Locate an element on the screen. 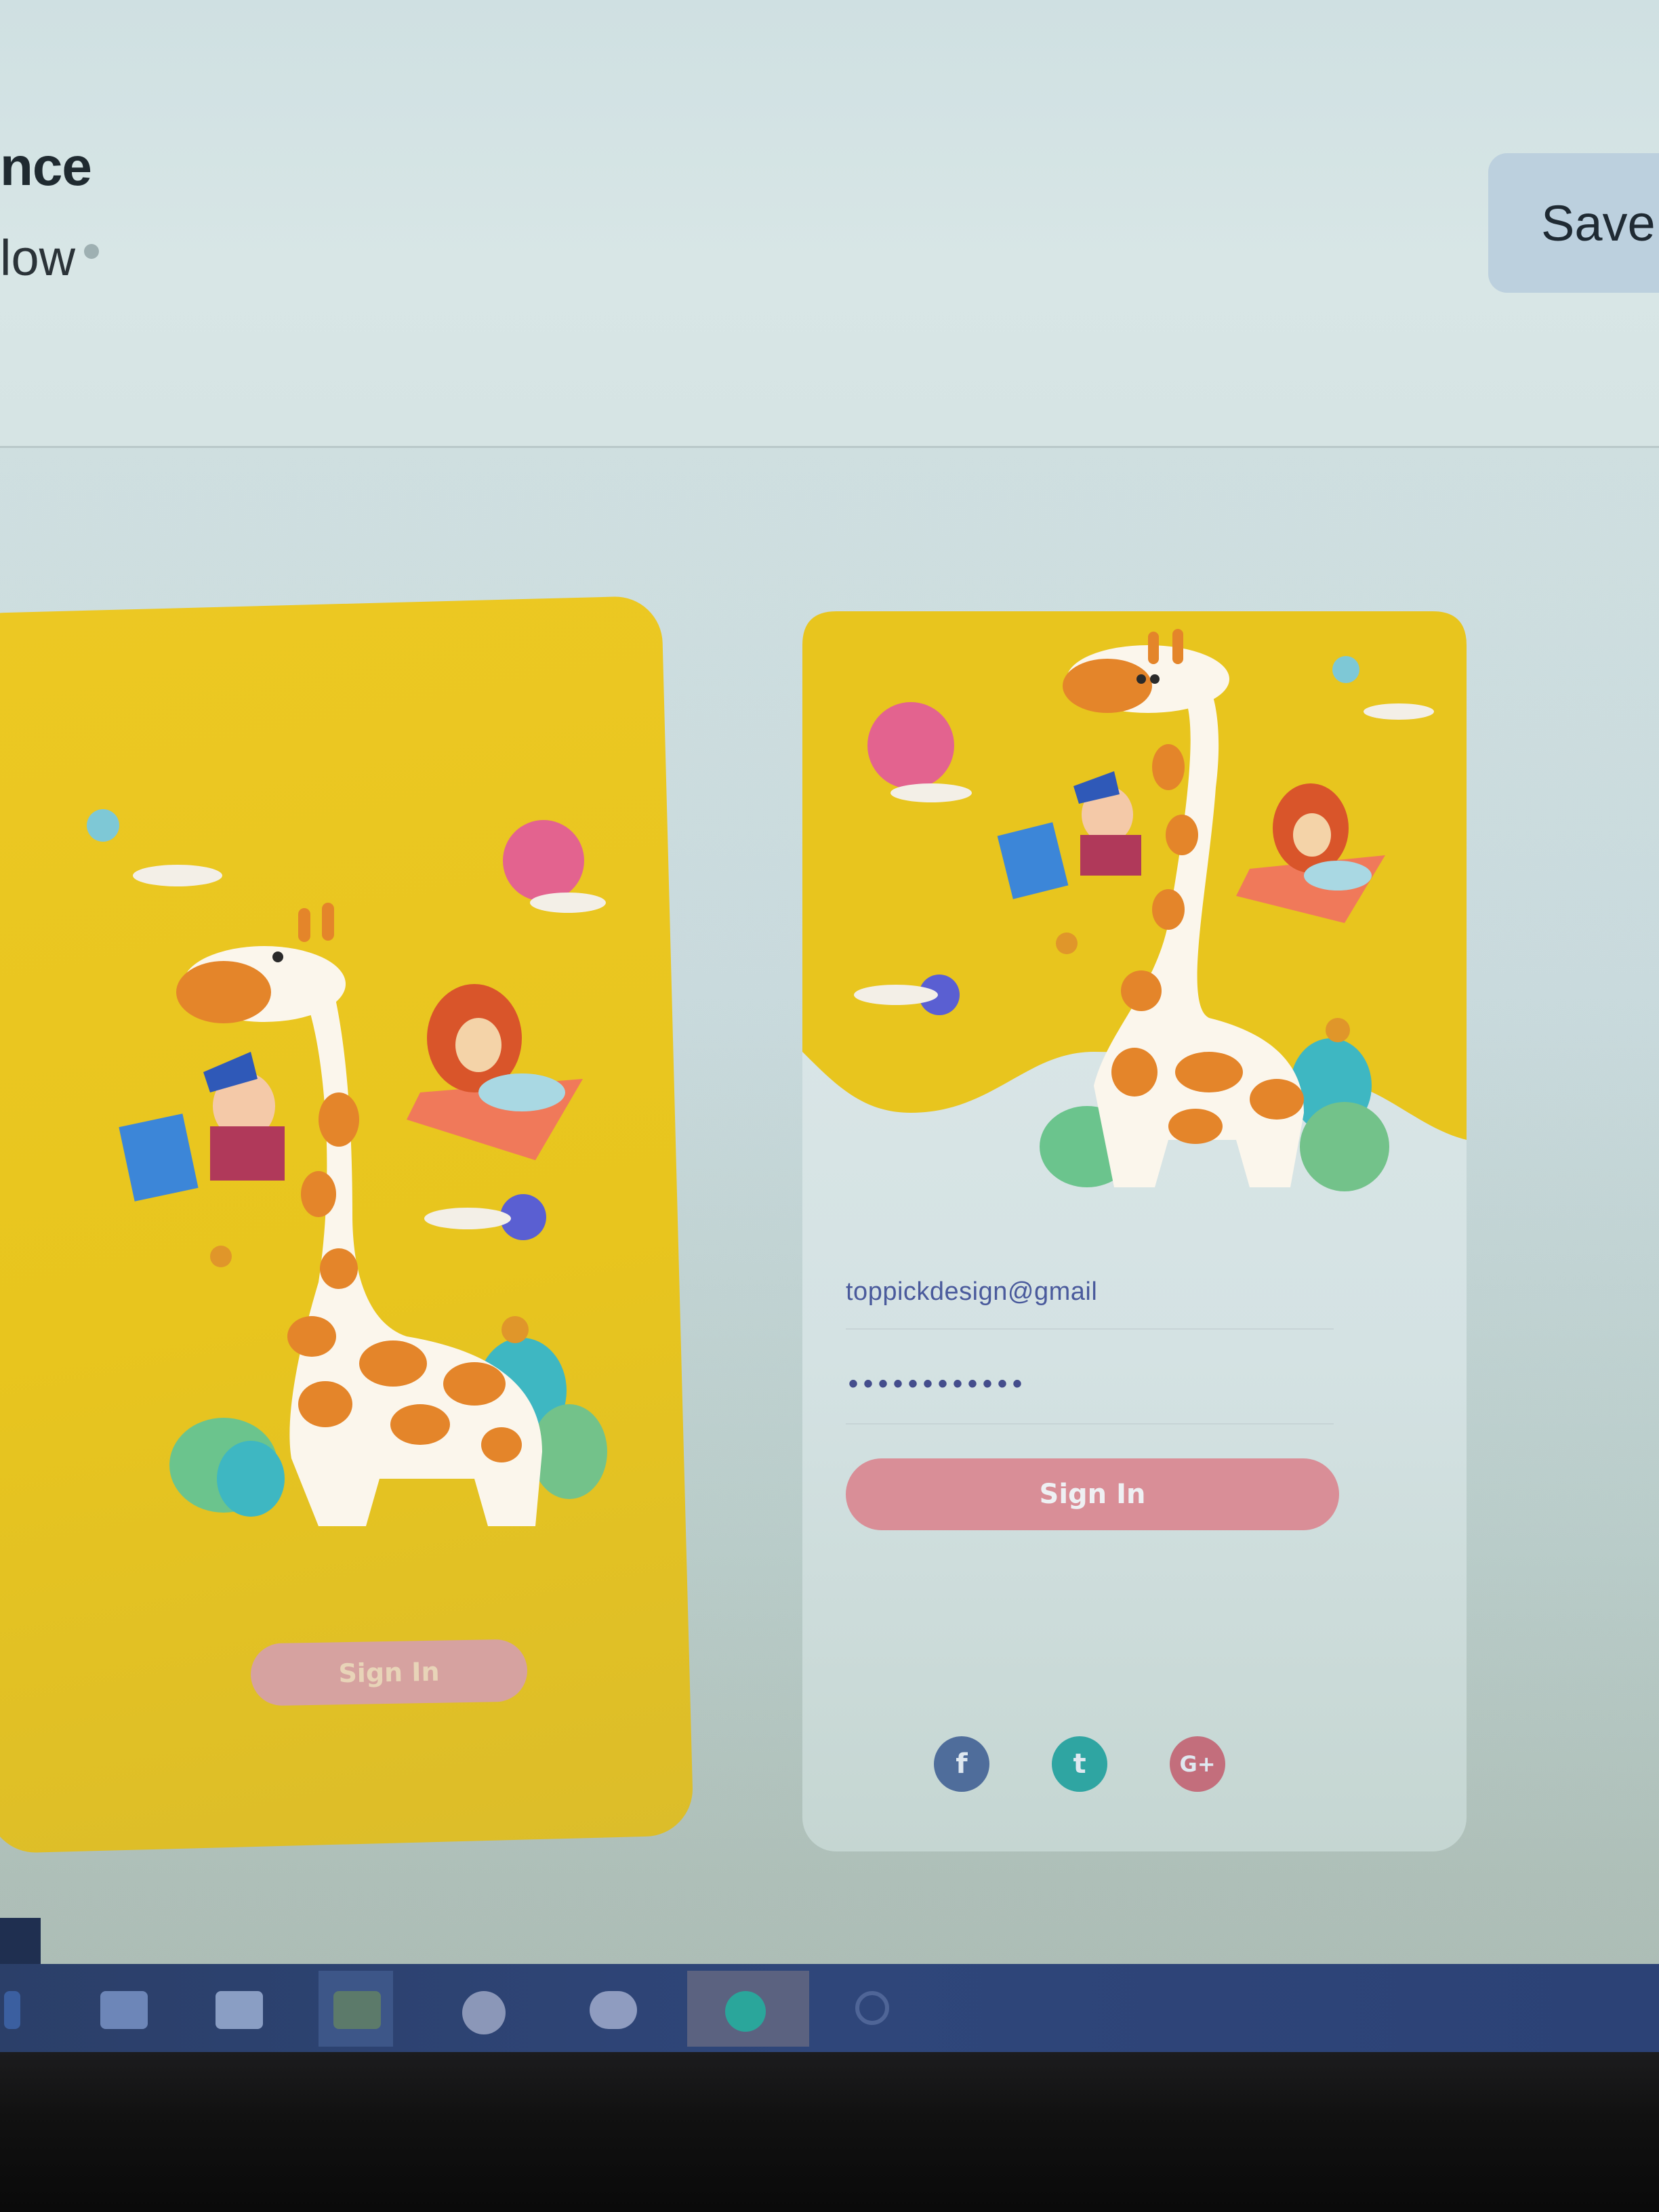 Image resolution: width=1659 pixels, height=2212 pixels. page-title: nce is located at coordinates (46, 166).